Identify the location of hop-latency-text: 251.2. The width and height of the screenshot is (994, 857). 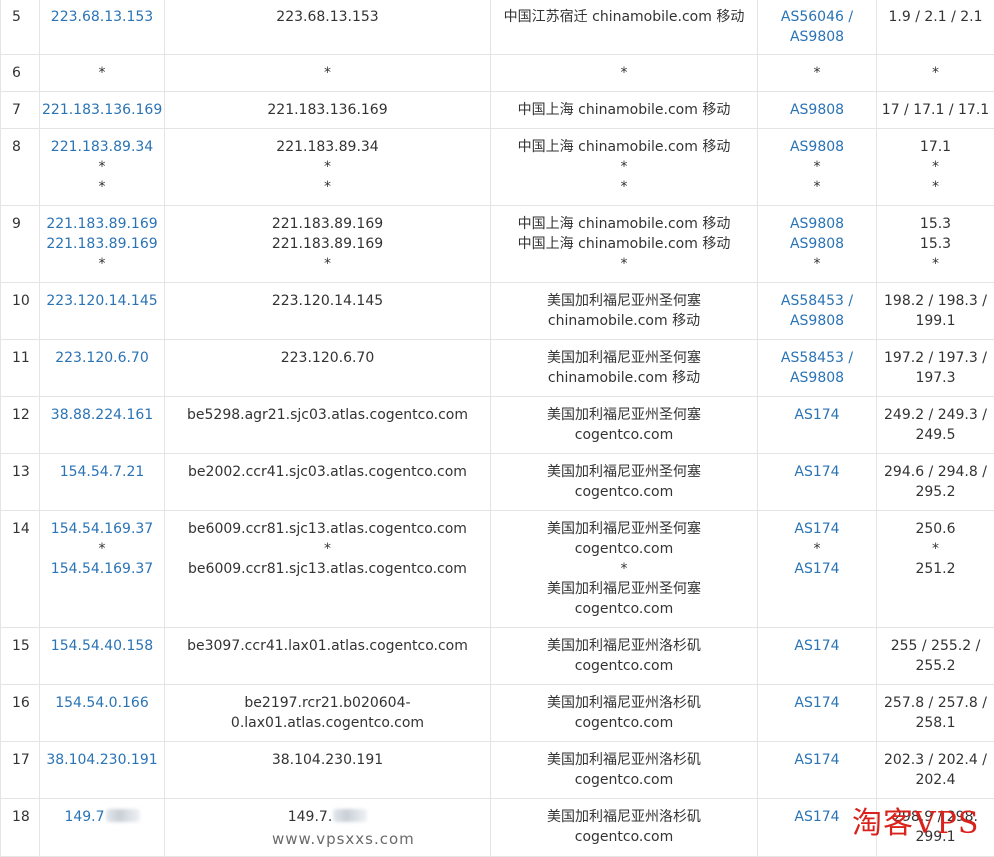
(935, 569).